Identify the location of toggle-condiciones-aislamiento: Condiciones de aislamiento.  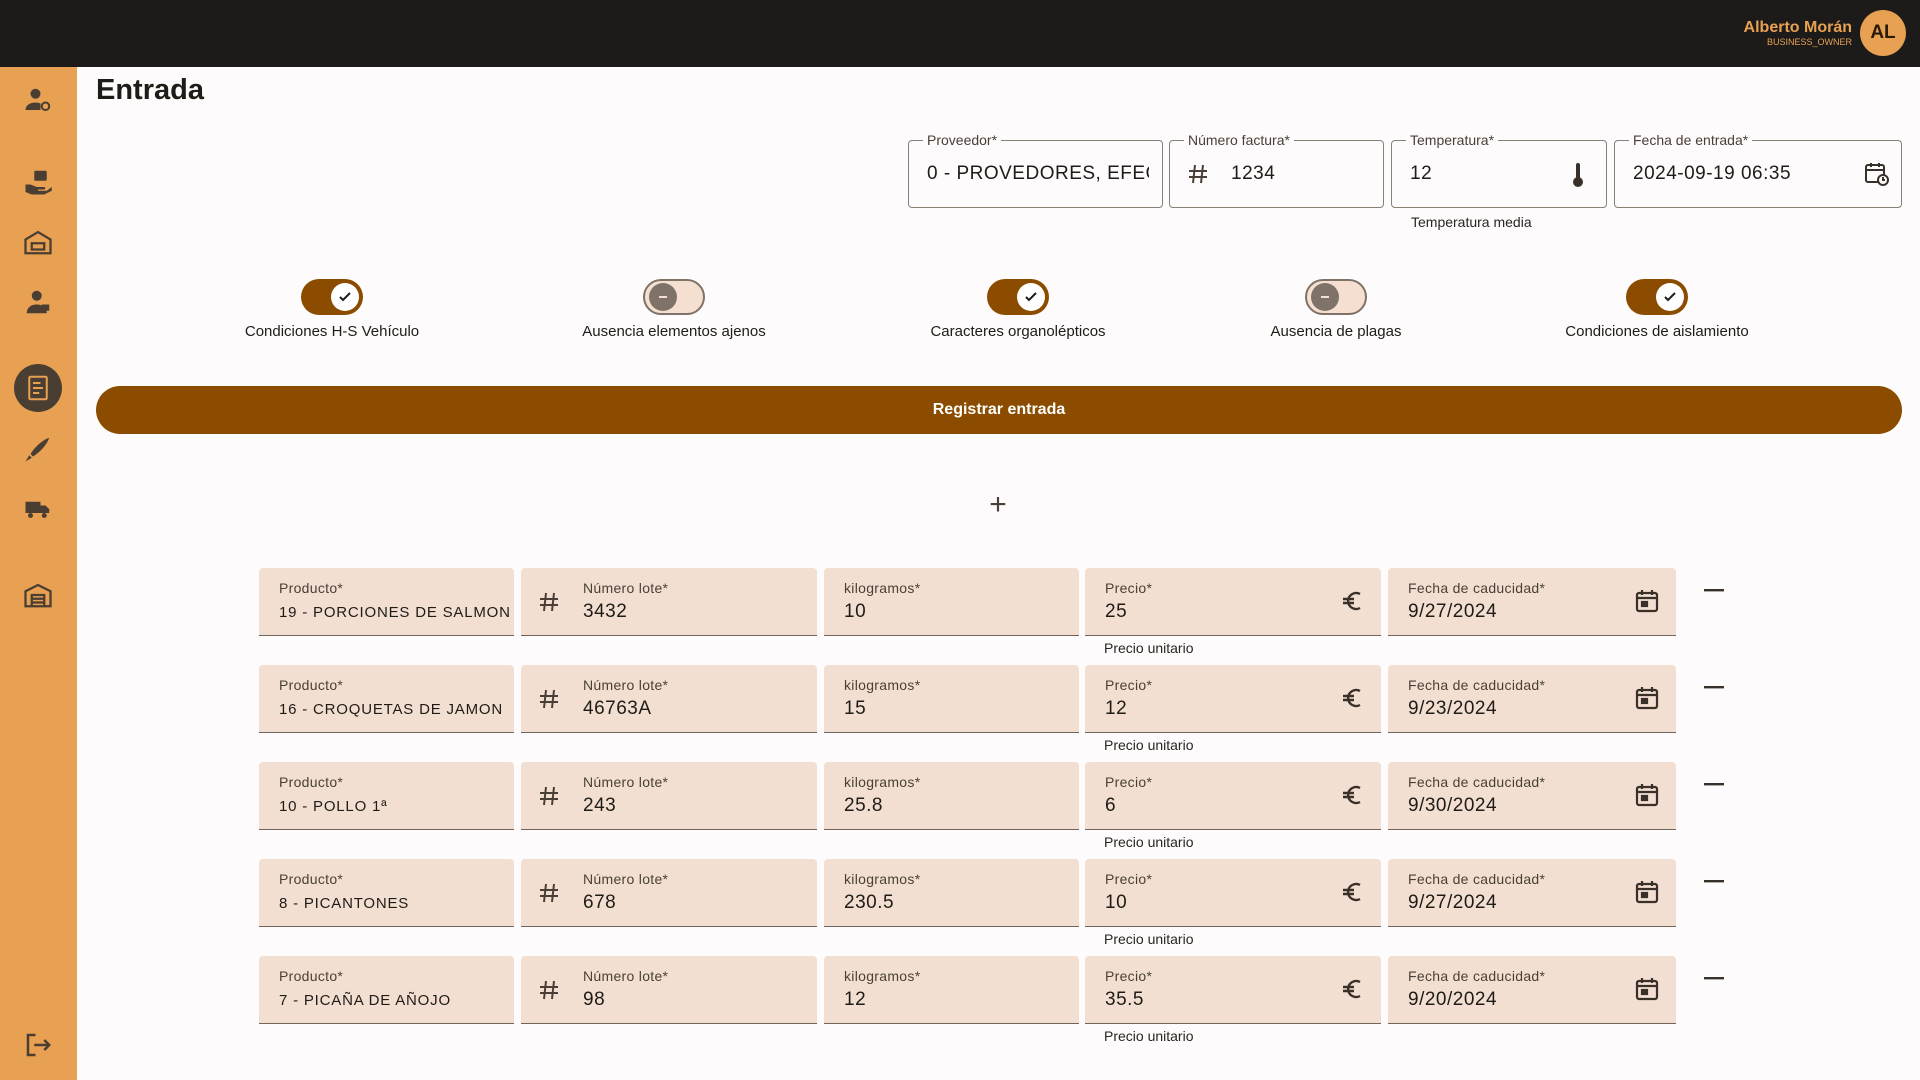
(1657, 309).